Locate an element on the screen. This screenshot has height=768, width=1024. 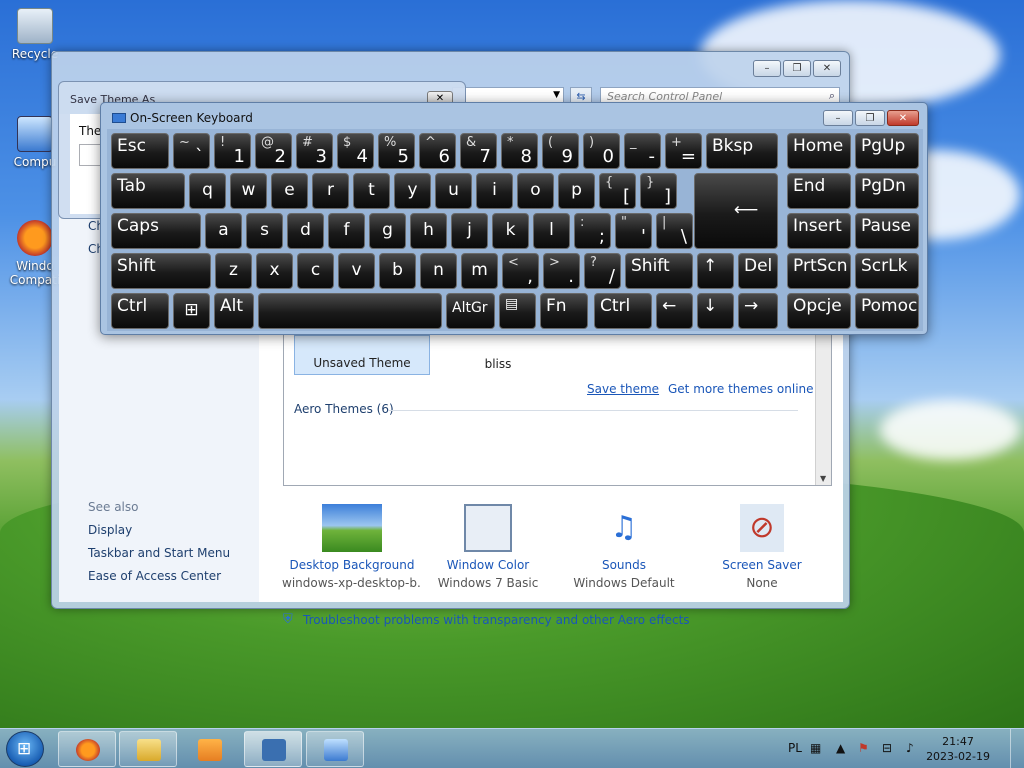
key-fn: Fn is located at coordinates (564, 311).